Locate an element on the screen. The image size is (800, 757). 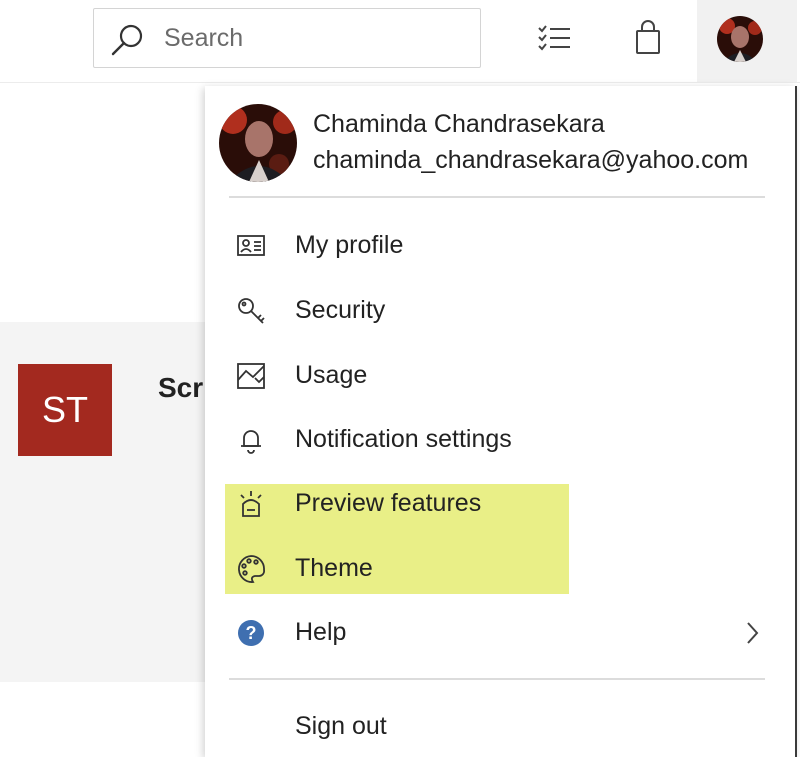
search-box is located at coordinates (287, 38).